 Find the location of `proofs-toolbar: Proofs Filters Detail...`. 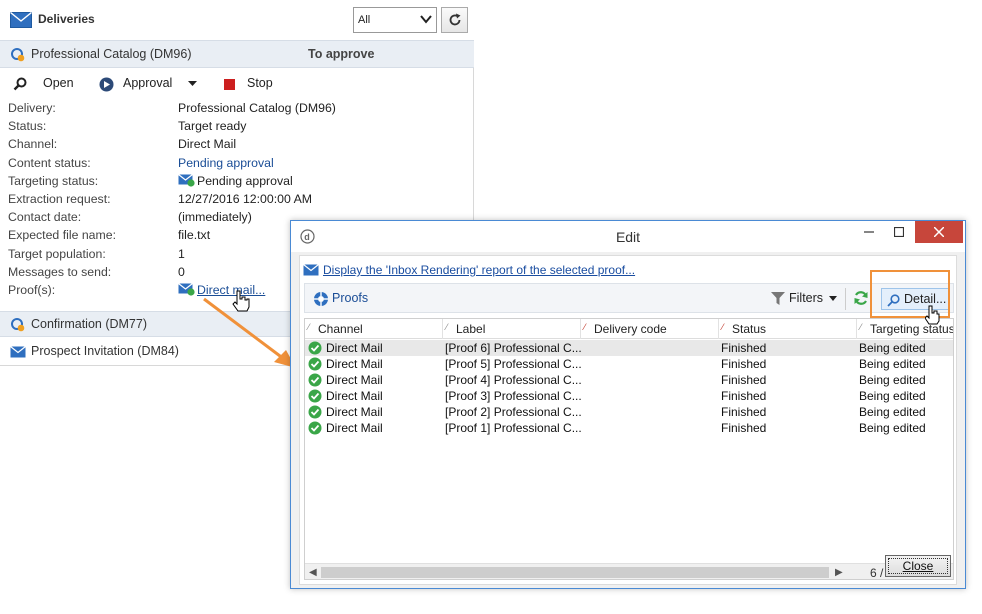

proofs-toolbar: Proofs Filters Detail... is located at coordinates (629, 298).